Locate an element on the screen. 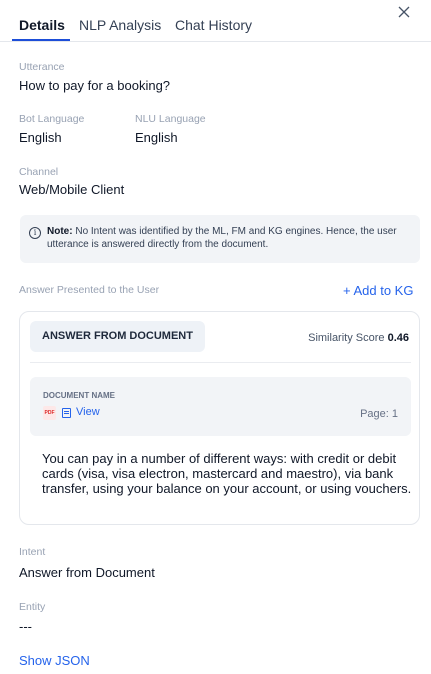 The width and height of the screenshot is (431, 674). nlu-language-value: English is located at coordinates (156, 137).